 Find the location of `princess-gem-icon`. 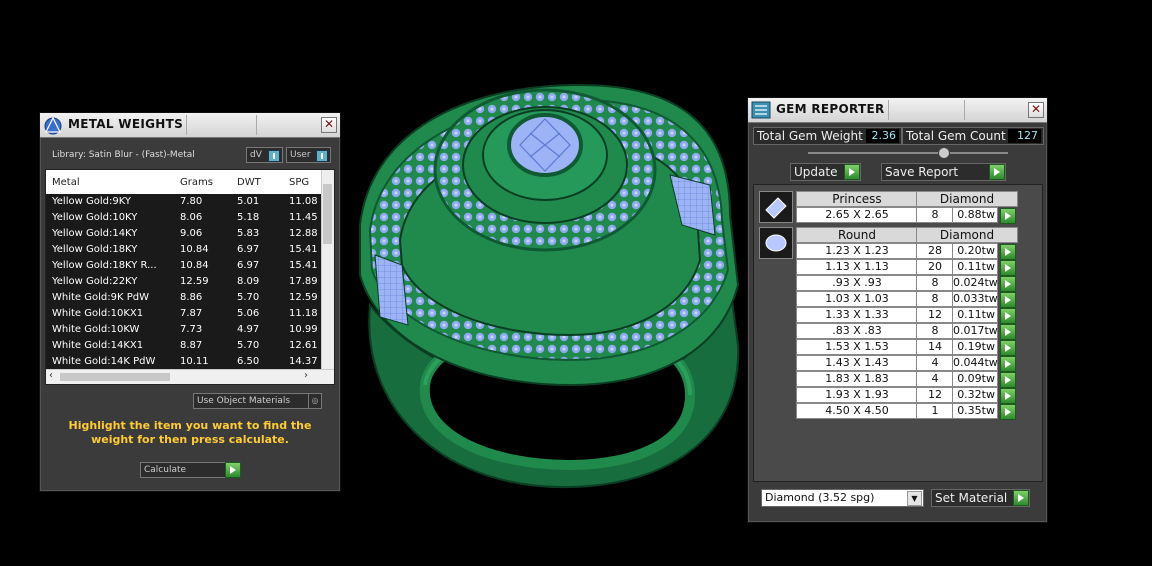

princess-gem-icon is located at coordinates (776, 207).